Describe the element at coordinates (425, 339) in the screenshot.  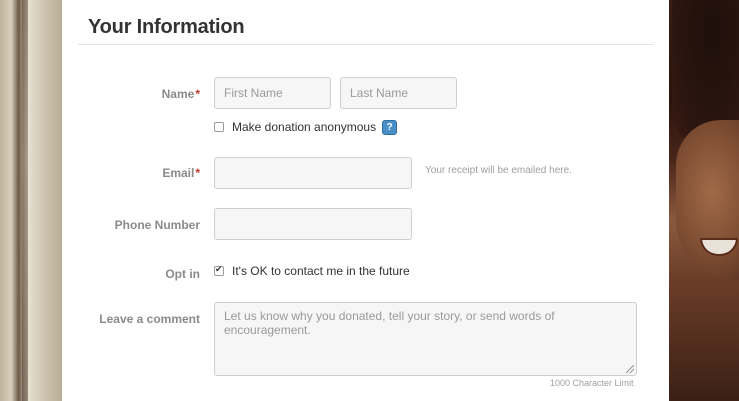
I see `comment-textarea` at that location.